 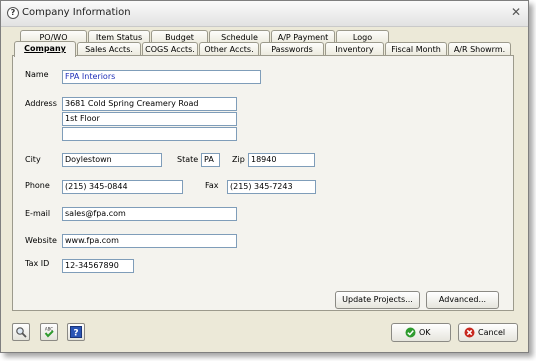 I want to click on fax-field: (215) 345-7243, so click(x=271, y=187).